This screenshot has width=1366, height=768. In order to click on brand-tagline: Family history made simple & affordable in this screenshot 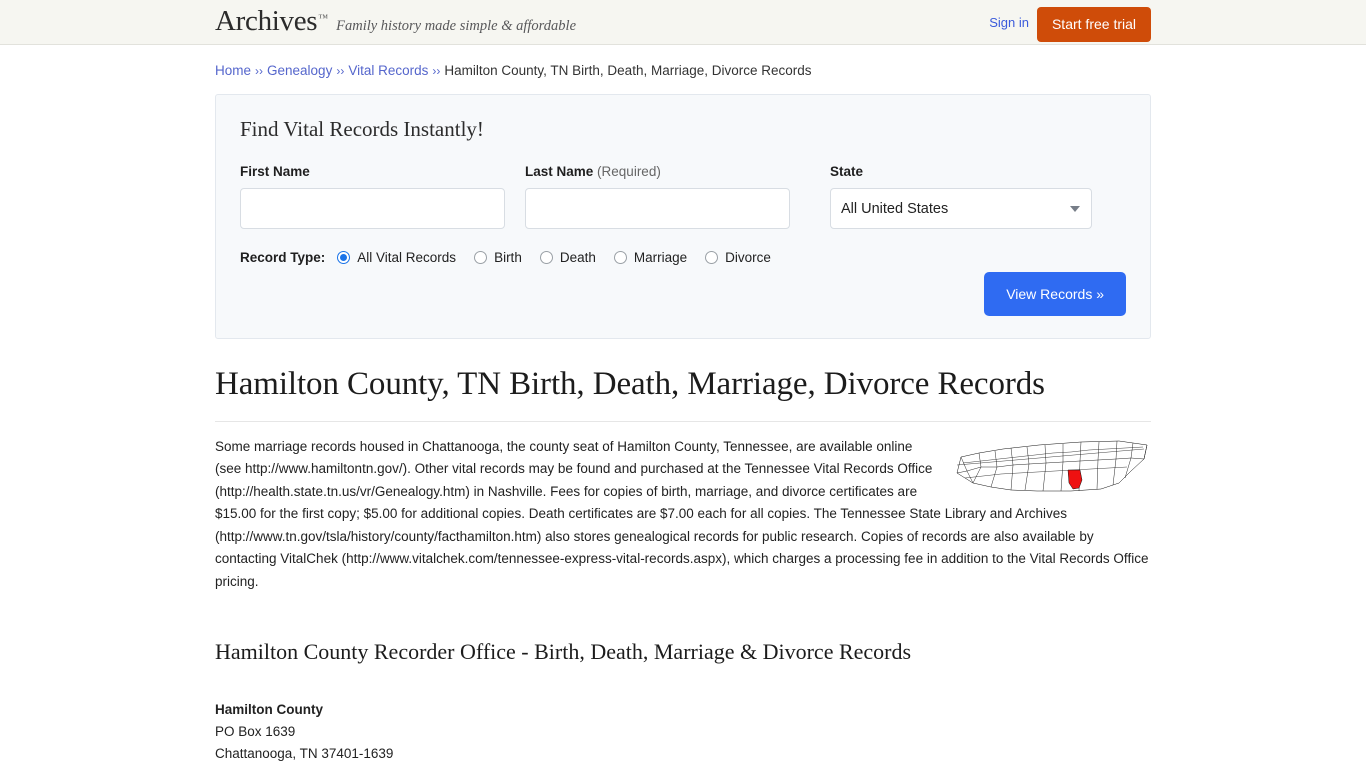, I will do `click(456, 26)`.